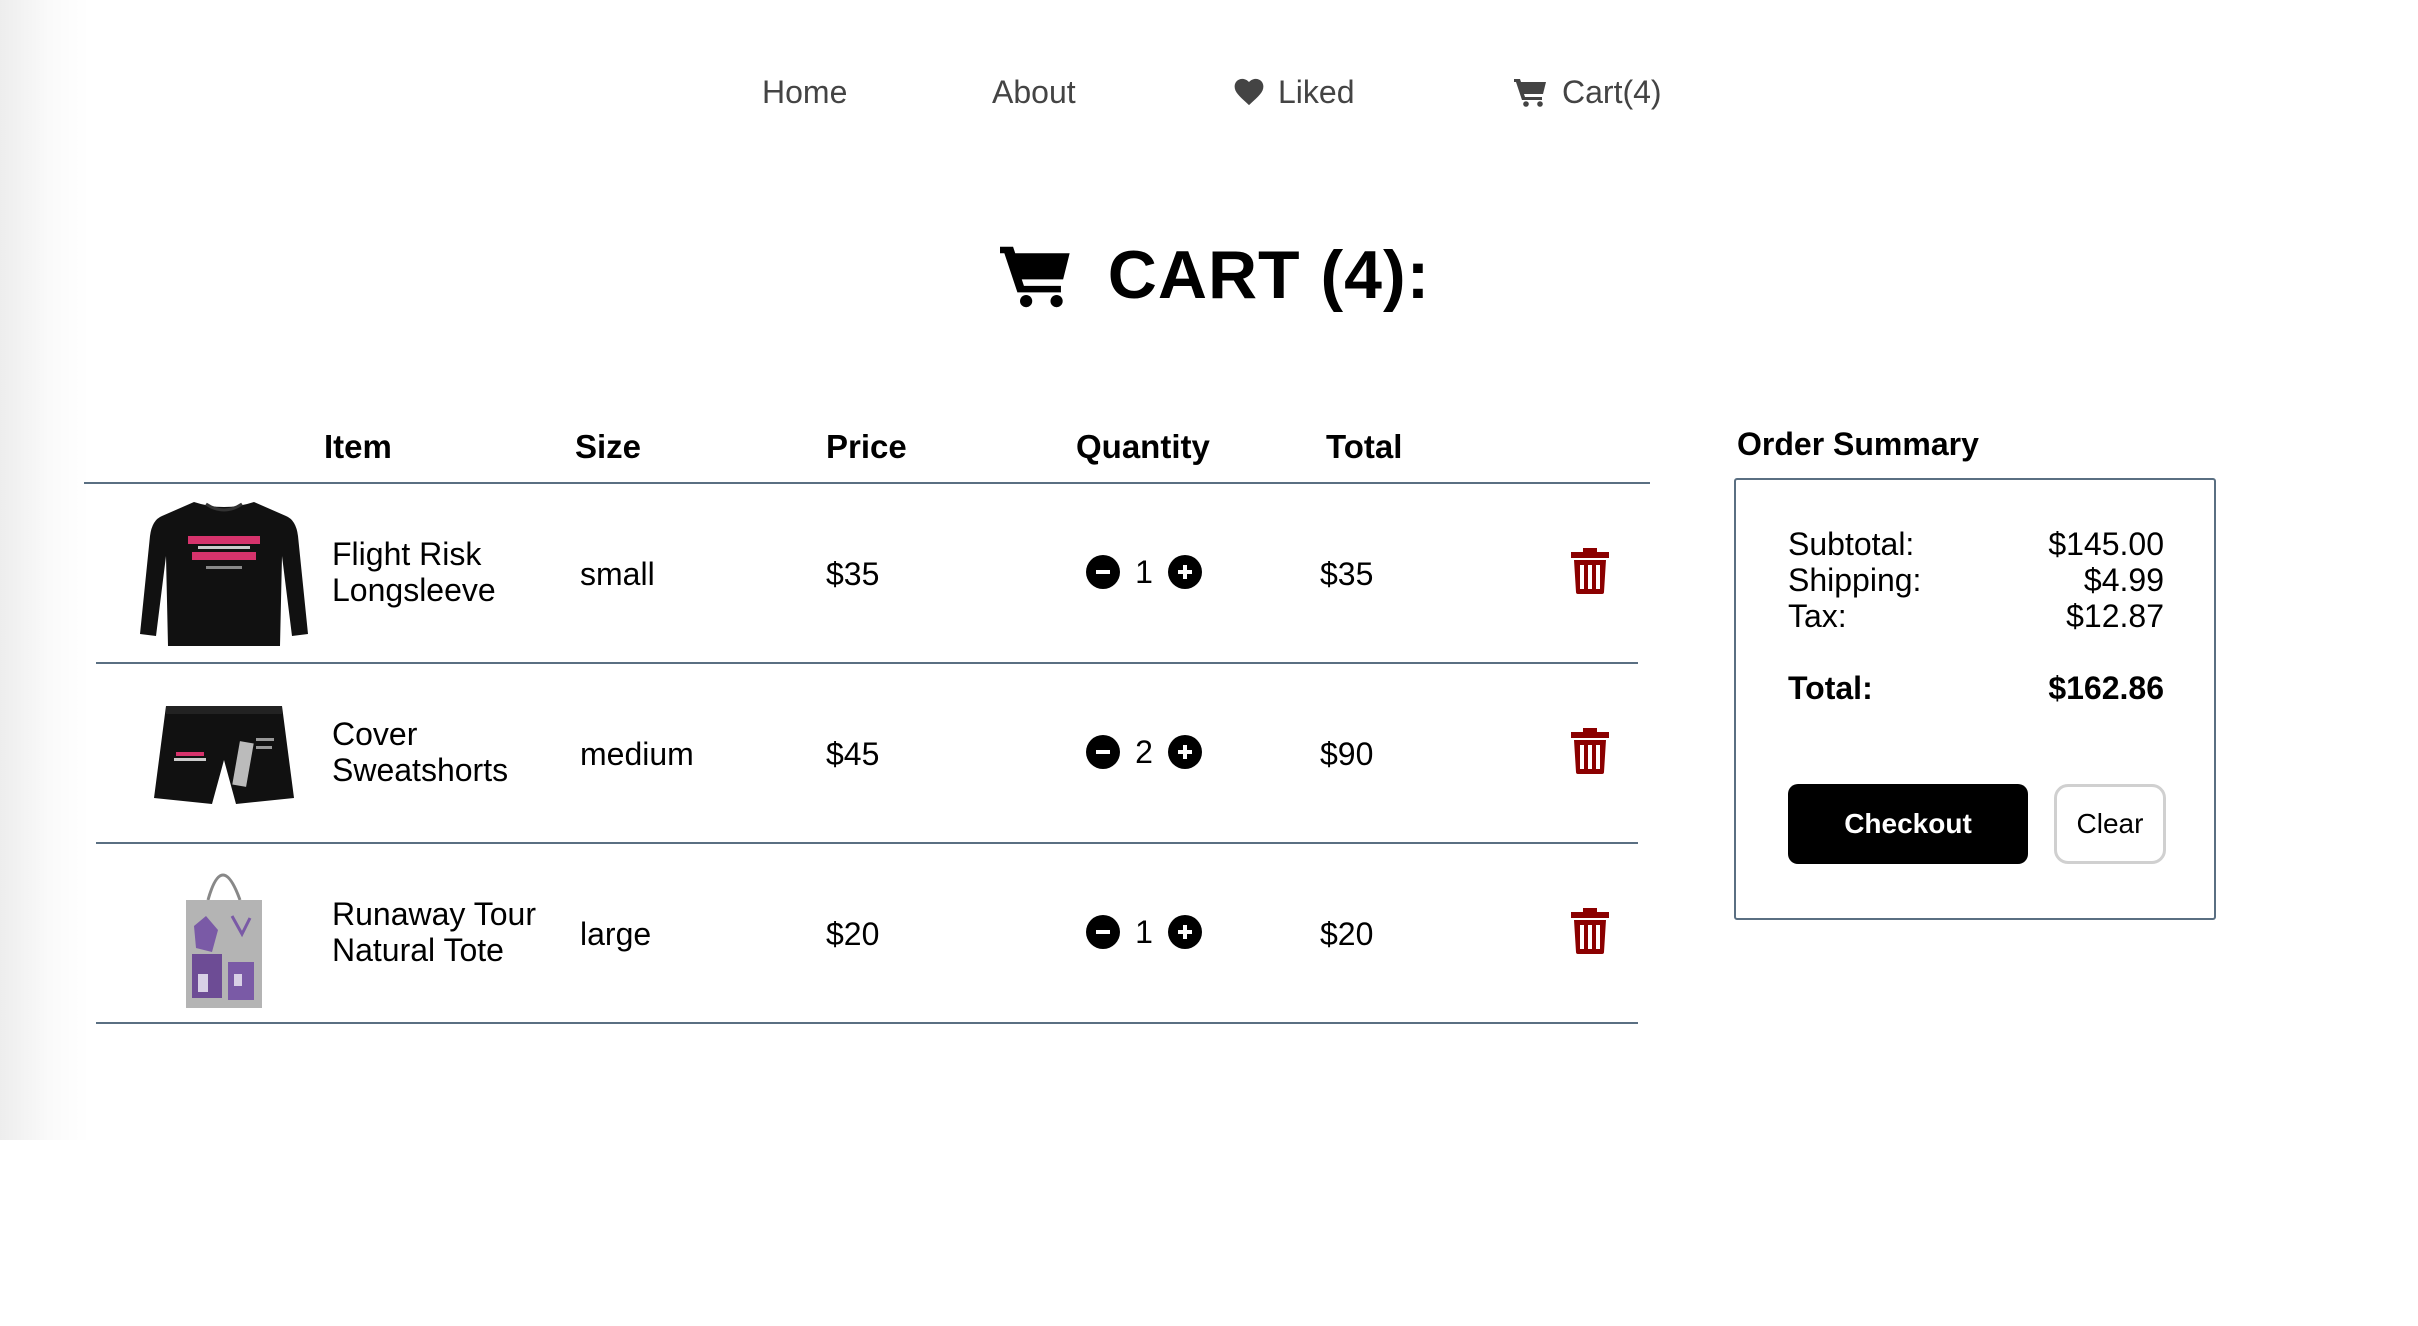 This screenshot has height=1326, width=2418. I want to click on price-value: $35, so click(853, 574).